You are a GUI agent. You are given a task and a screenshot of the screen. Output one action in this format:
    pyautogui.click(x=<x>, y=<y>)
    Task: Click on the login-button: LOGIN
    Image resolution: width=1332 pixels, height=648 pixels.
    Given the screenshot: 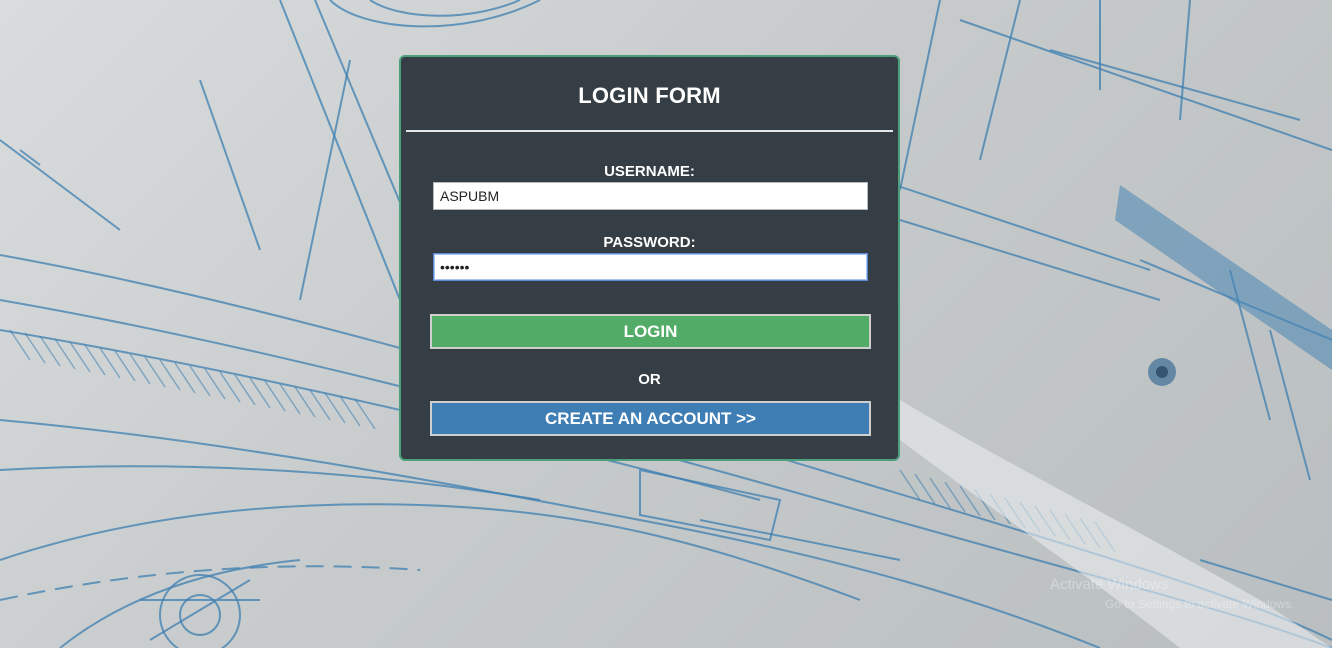 What is the action you would take?
    pyautogui.click(x=650, y=331)
    